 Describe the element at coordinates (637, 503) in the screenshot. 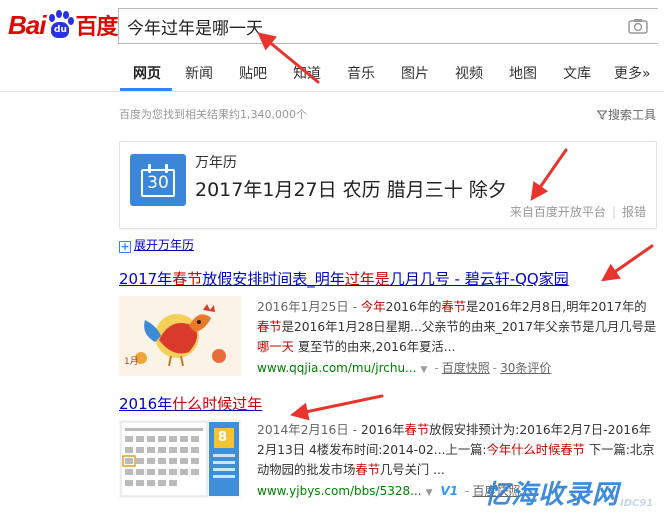

I see `watermark-small: IDC91` at that location.